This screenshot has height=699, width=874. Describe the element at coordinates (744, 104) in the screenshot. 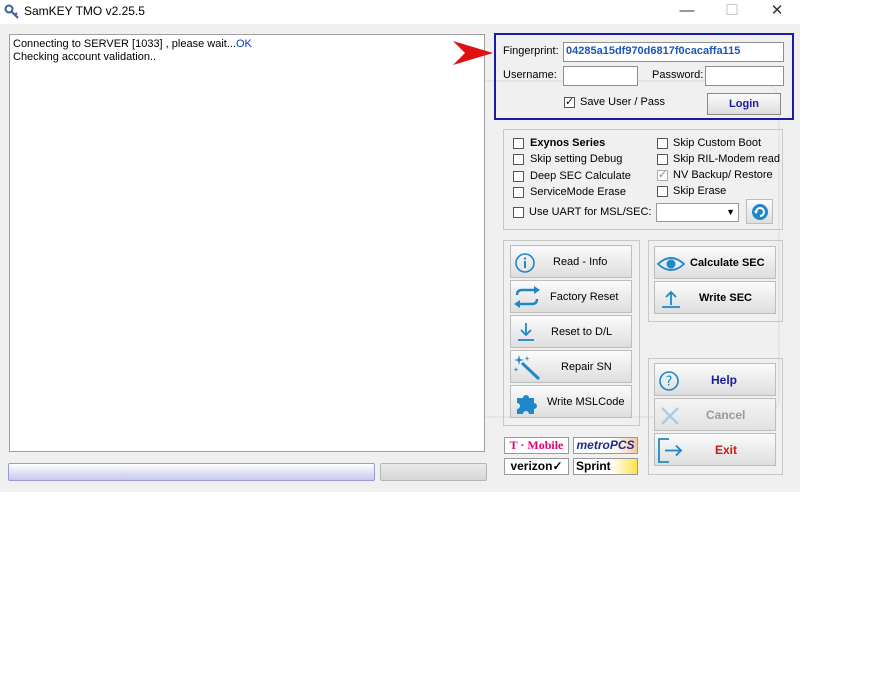

I see `login-button: Login` at that location.